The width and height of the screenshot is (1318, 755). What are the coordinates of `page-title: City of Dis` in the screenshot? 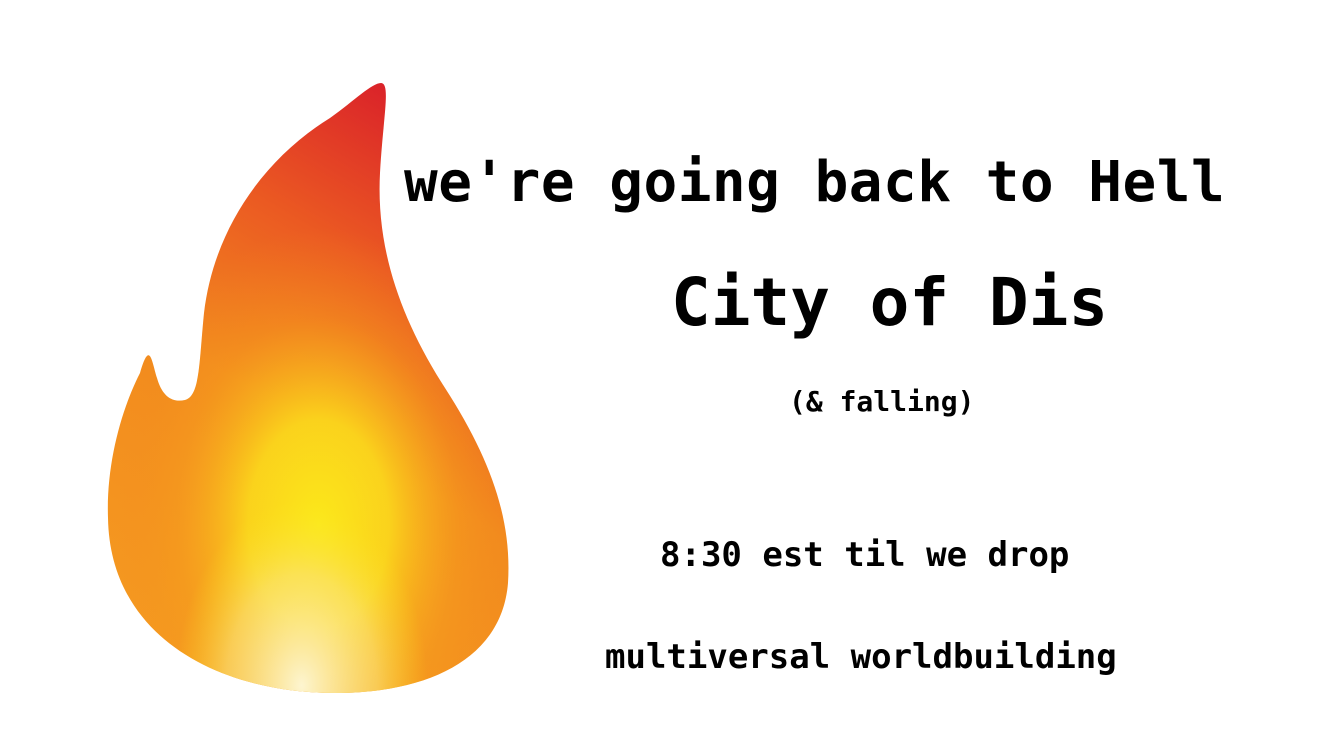 It's located at (890, 302).